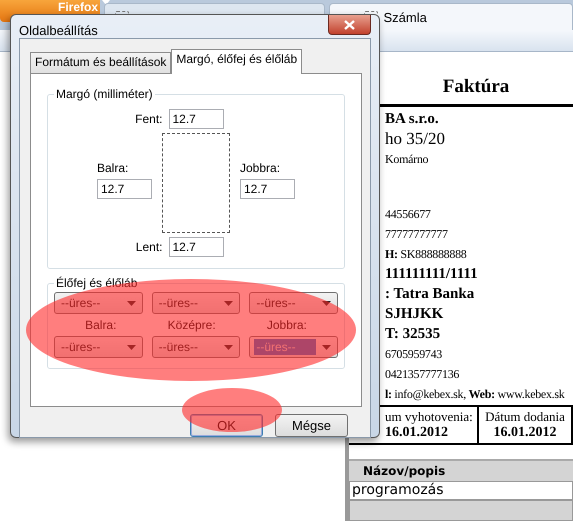 The height and width of the screenshot is (521, 573). Describe the element at coordinates (525, 417) in the screenshot. I see `date-label: Dátum dodania` at that location.